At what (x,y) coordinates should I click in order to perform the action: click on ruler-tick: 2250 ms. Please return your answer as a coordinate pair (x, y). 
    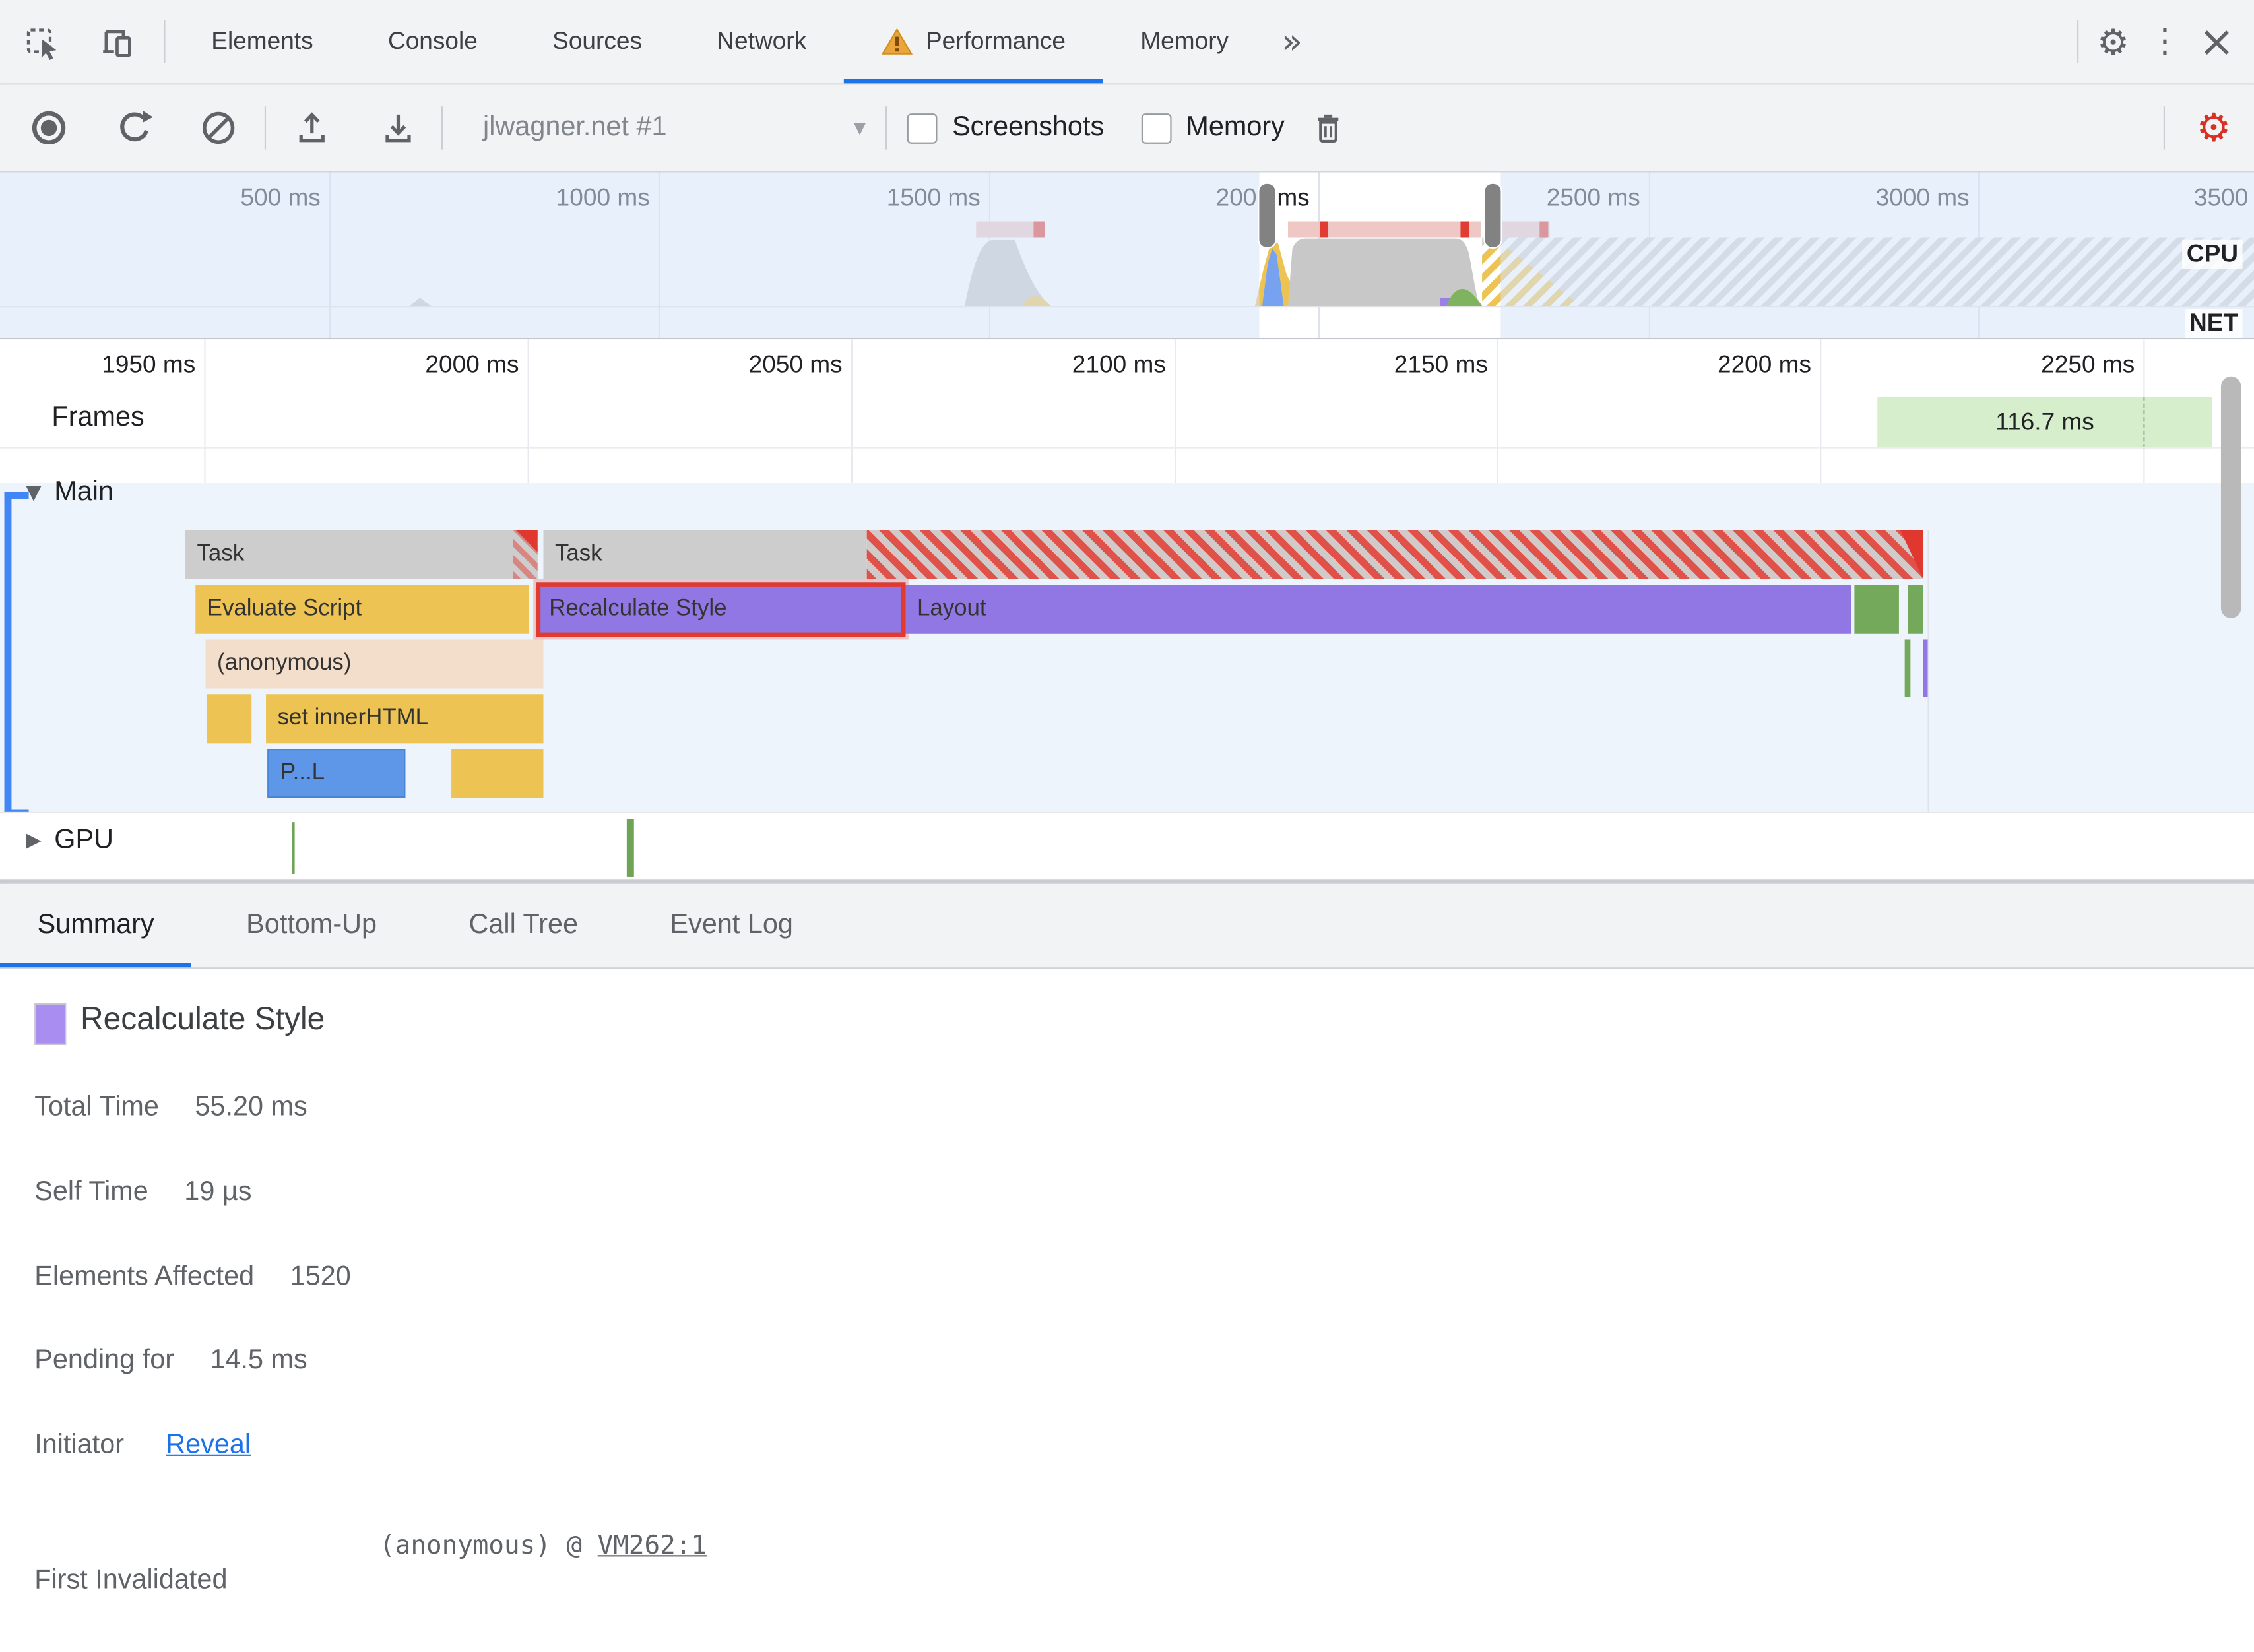
    Looking at the image, I should click on (2088, 364).